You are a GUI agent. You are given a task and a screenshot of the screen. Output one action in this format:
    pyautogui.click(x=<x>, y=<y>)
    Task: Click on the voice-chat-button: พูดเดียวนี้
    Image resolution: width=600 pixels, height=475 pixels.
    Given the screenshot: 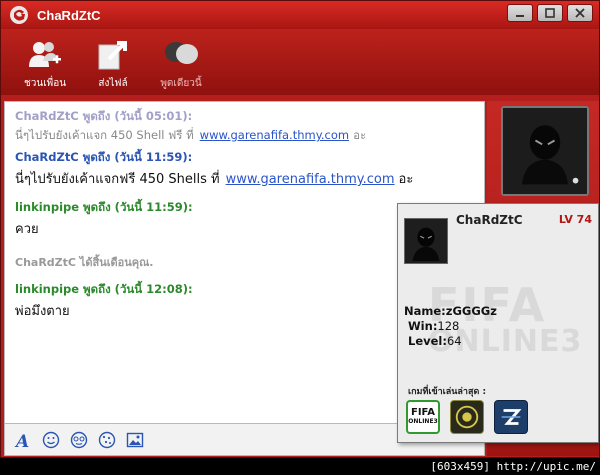 What is the action you would take?
    pyautogui.click(x=181, y=62)
    